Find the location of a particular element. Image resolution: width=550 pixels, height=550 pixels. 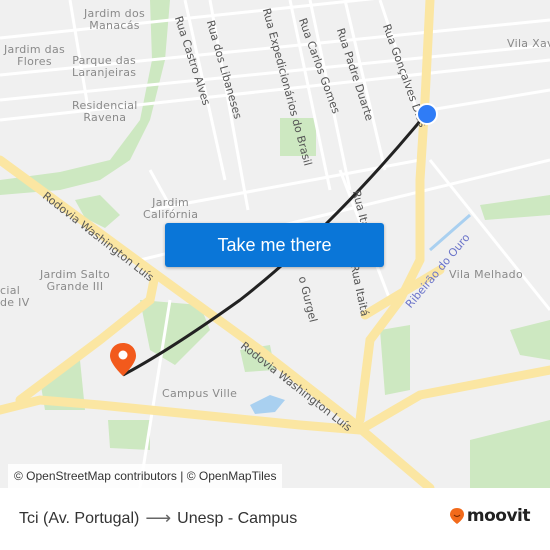

neighborhood-label: Vila Melhado is located at coordinates (486, 274).